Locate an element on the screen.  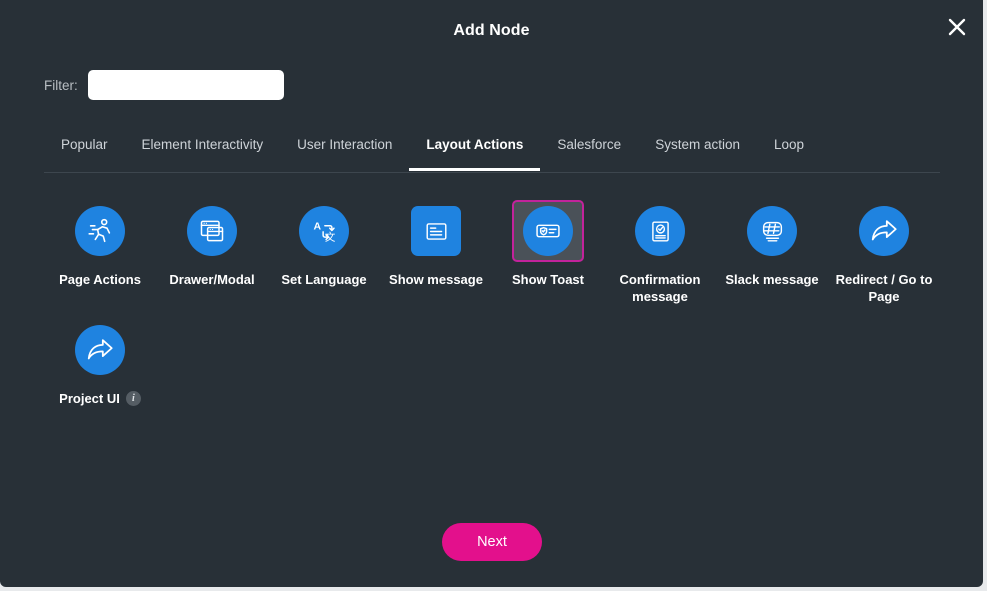
tab-salesforce: Salesforce is located at coordinates (589, 151).